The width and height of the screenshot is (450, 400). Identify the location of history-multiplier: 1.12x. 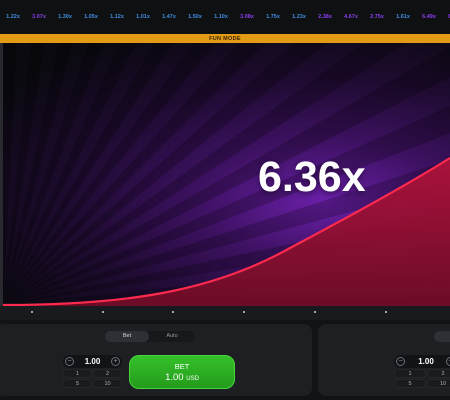
(117, 17).